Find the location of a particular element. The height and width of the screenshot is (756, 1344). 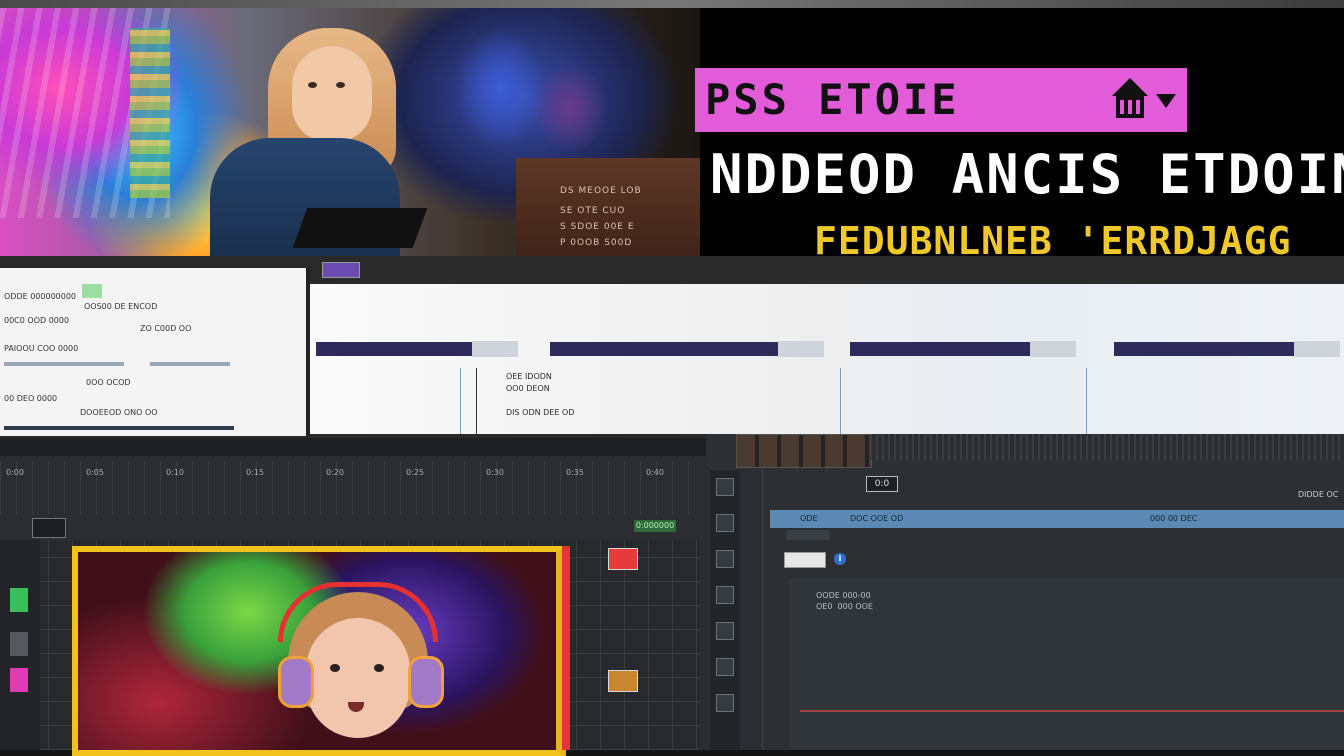

mini-tab is located at coordinates (341, 270).